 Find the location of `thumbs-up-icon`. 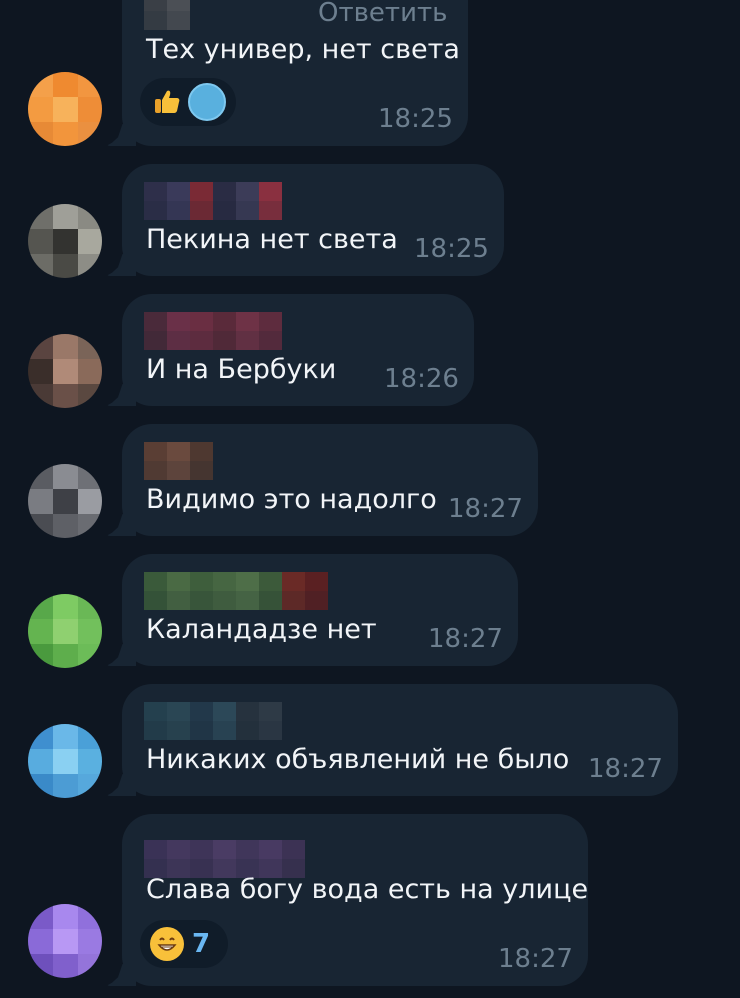

thumbs-up-icon is located at coordinates (167, 102).